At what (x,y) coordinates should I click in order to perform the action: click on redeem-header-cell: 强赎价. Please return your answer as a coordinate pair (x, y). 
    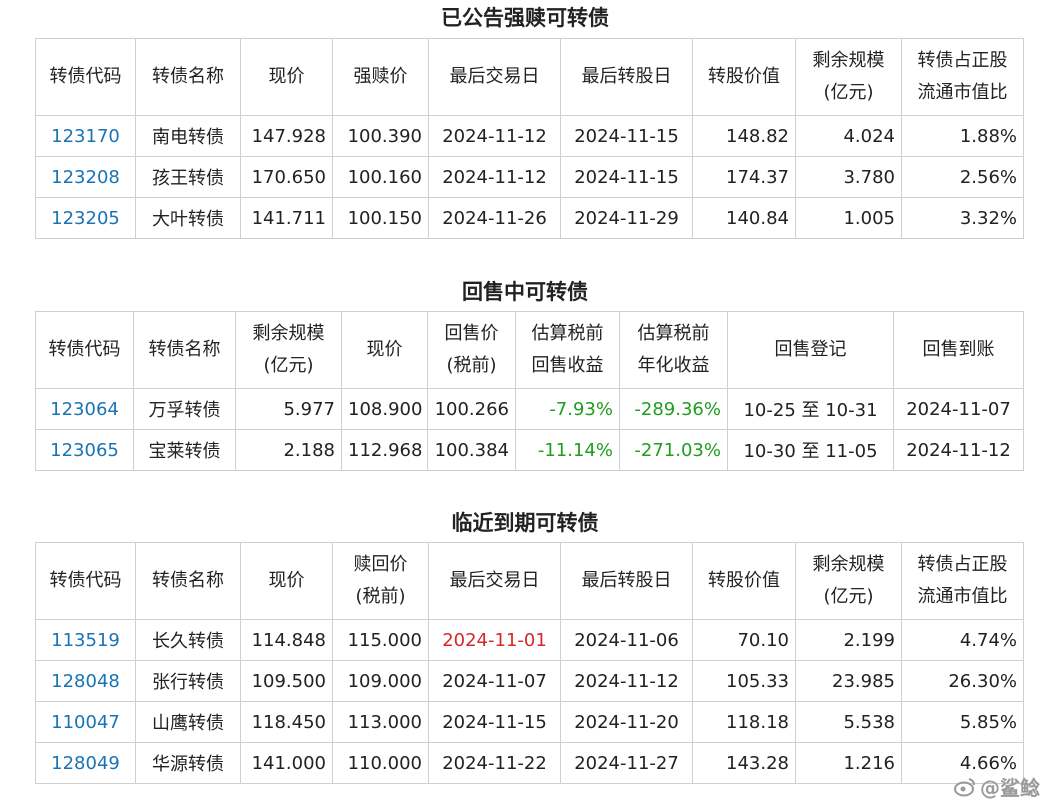
    Looking at the image, I should click on (380, 77).